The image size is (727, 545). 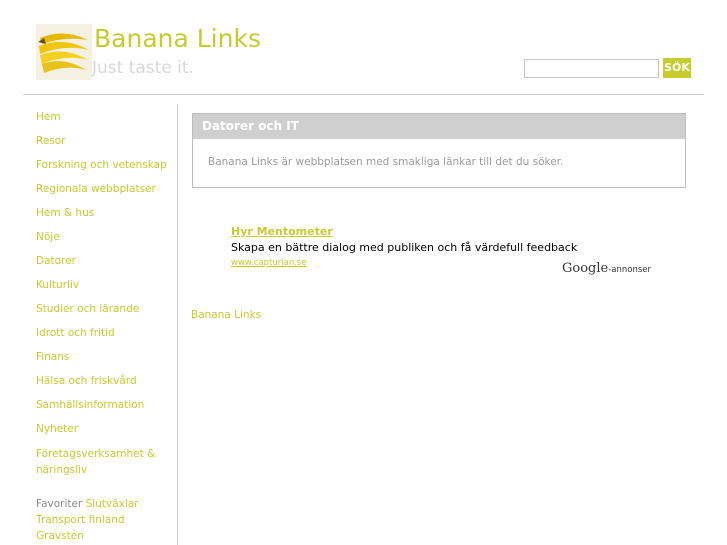 What do you see at coordinates (143, 68) in the screenshot?
I see `site-slogan: Just taste it.` at bounding box center [143, 68].